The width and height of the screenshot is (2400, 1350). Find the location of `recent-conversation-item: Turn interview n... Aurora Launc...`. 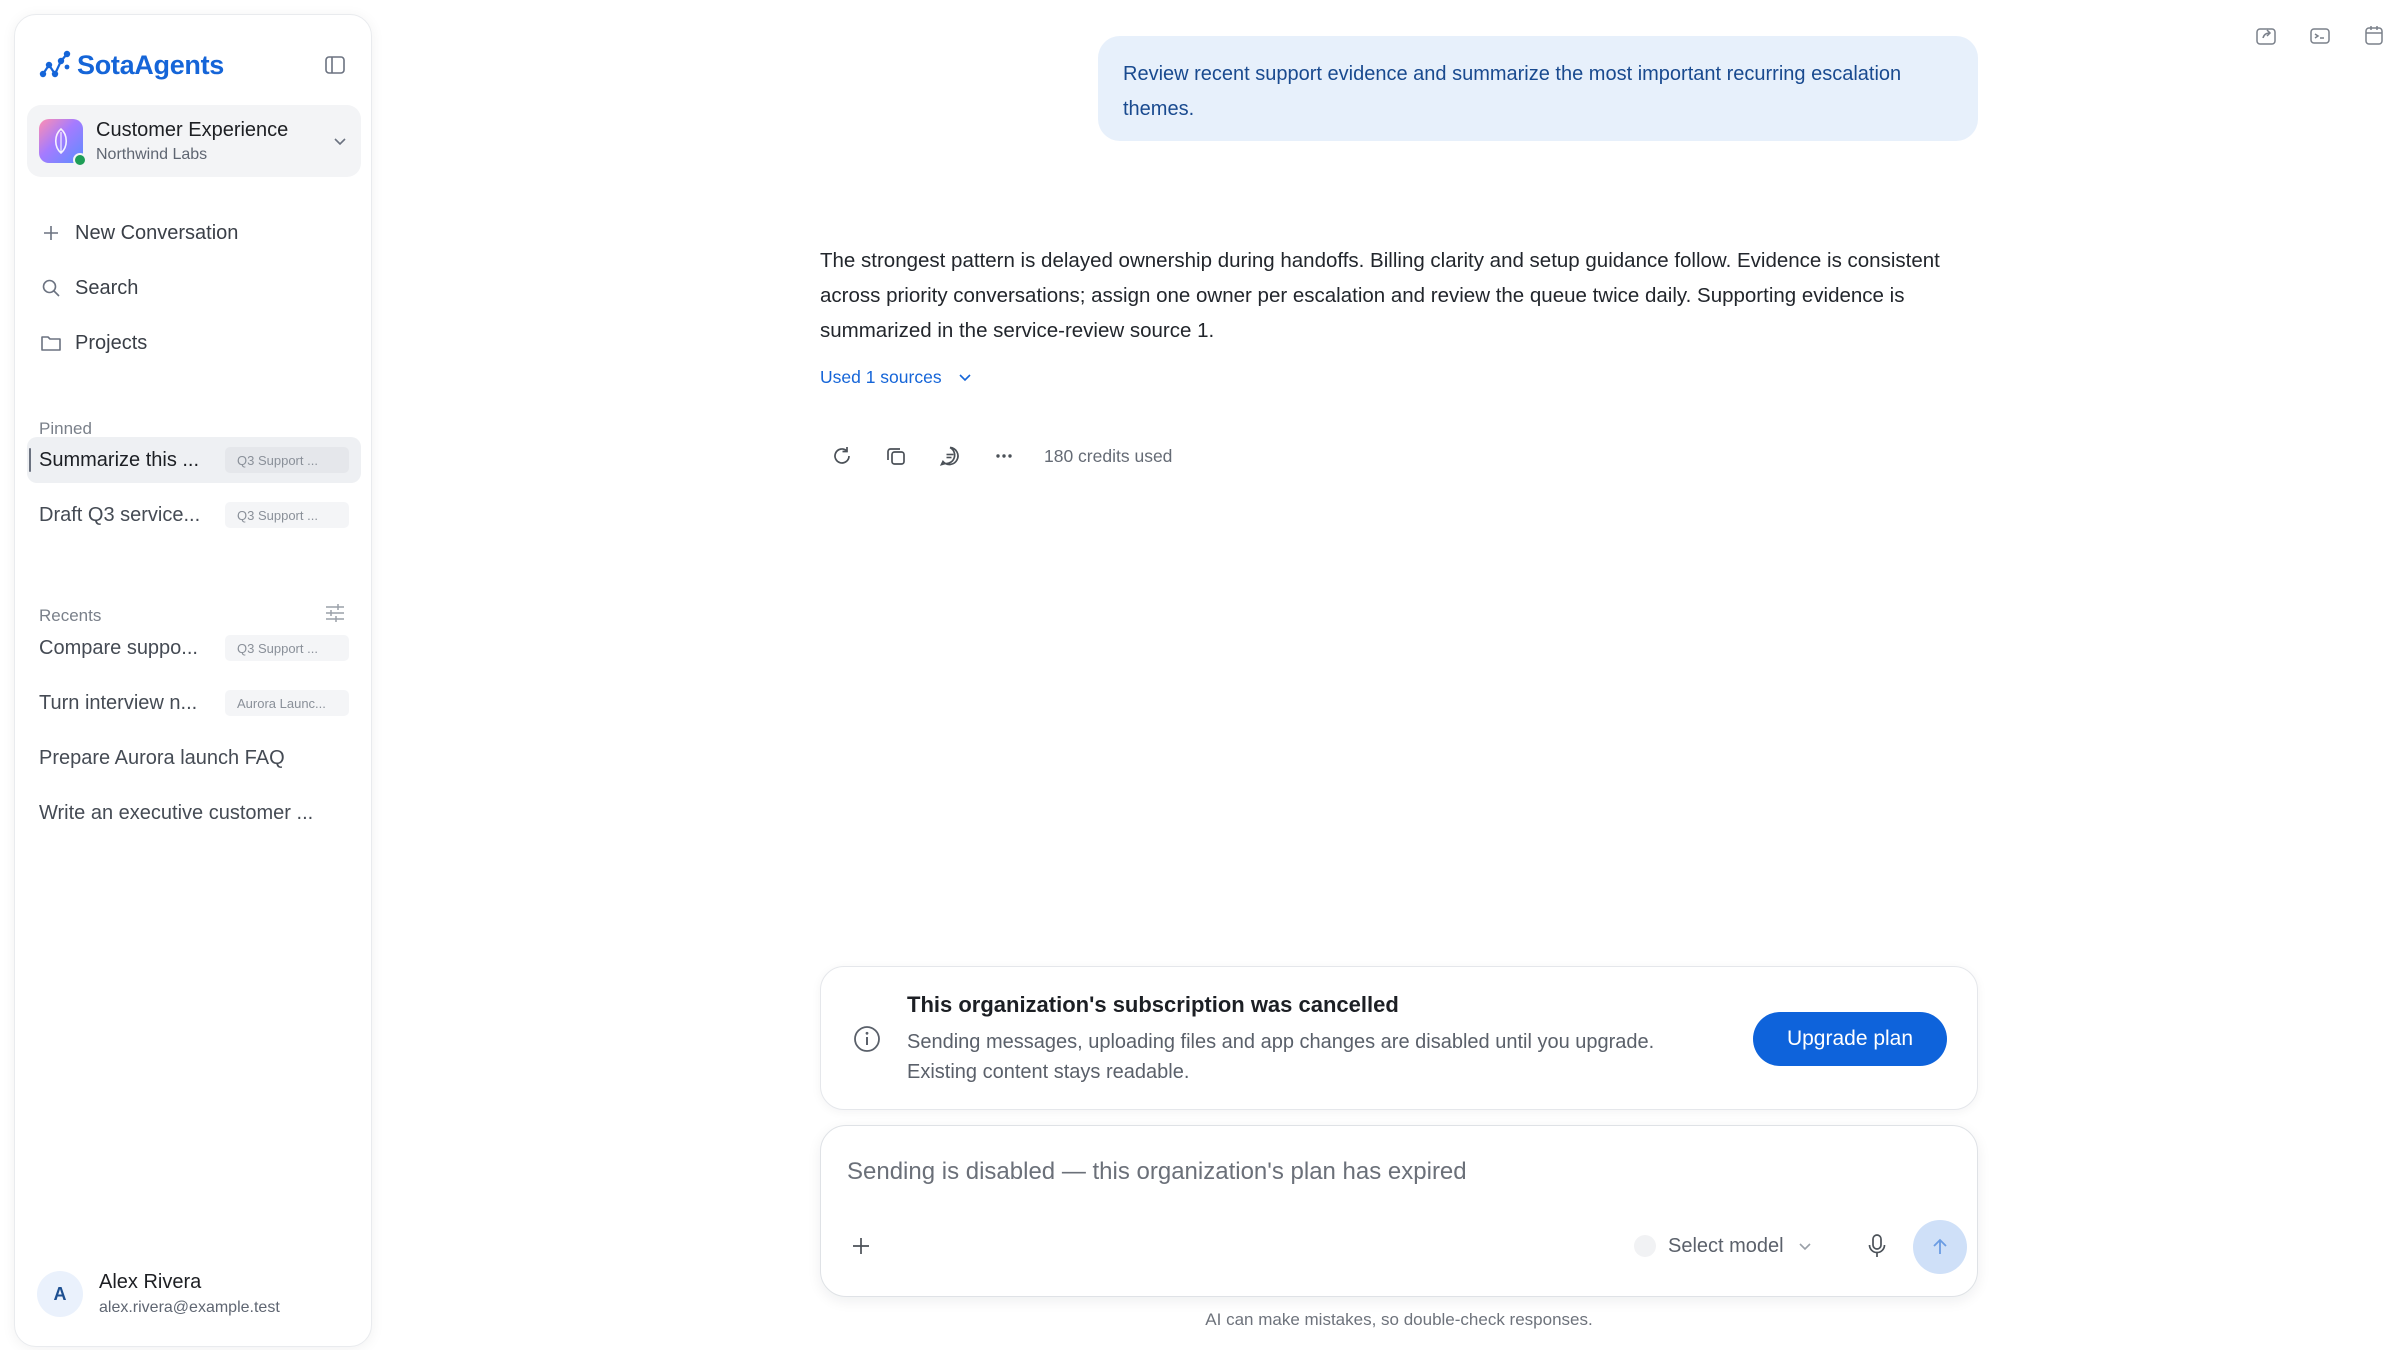

recent-conversation-item: Turn interview n... Aurora Launc... is located at coordinates (194, 703).